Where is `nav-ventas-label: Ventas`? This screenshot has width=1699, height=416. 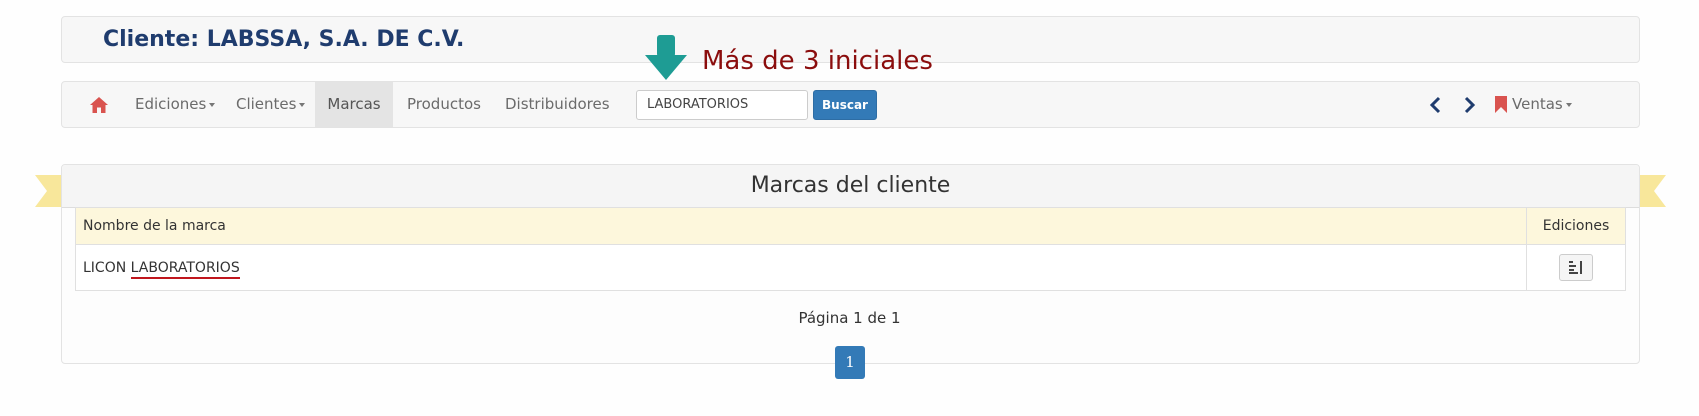 nav-ventas-label: Ventas is located at coordinates (1537, 104).